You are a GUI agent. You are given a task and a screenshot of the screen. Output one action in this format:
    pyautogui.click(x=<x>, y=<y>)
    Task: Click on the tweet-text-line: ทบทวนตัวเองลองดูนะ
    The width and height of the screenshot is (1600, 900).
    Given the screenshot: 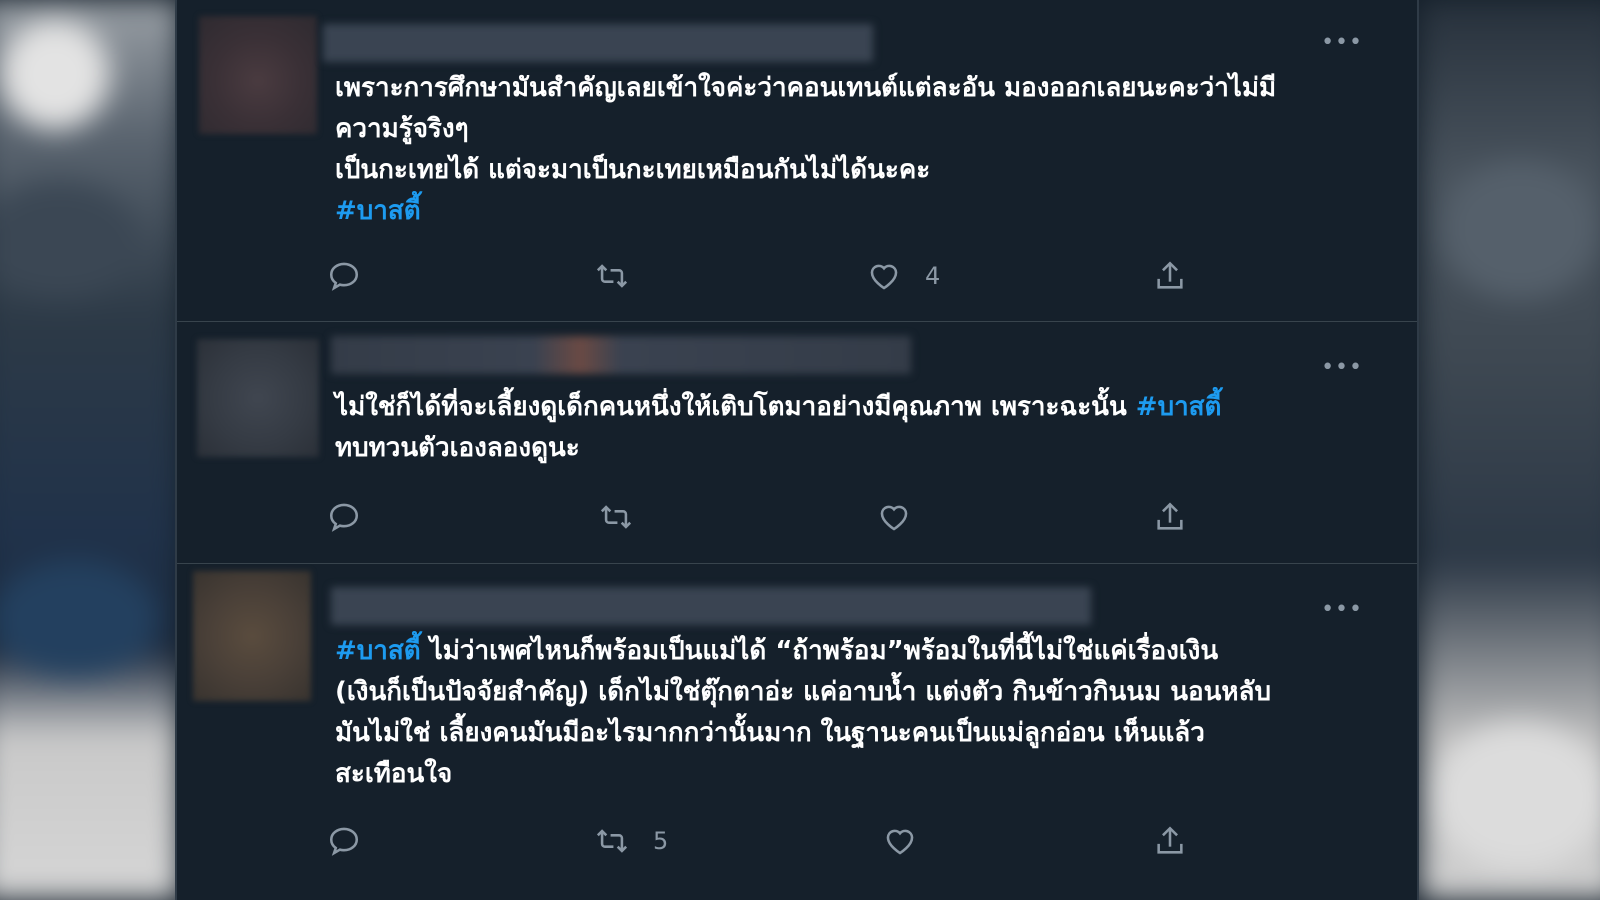 What is the action you would take?
    pyautogui.click(x=457, y=448)
    